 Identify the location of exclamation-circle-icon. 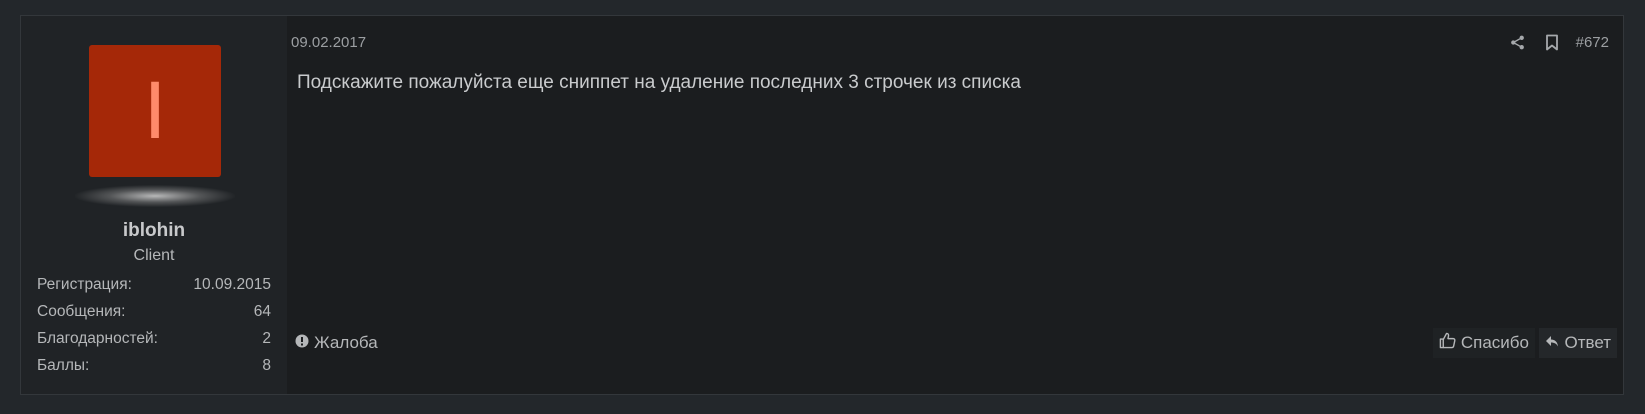
(302, 343).